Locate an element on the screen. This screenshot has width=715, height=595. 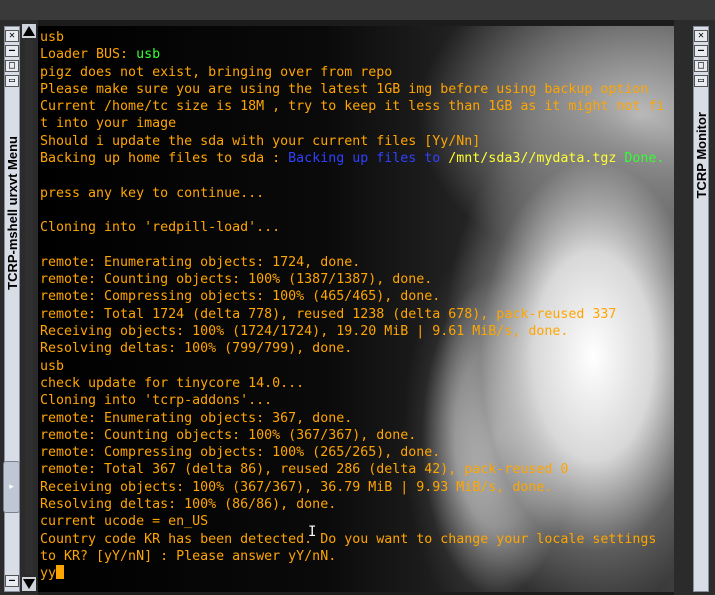
terminal-line: Loader BUS: usb is located at coordinates (100, 55).